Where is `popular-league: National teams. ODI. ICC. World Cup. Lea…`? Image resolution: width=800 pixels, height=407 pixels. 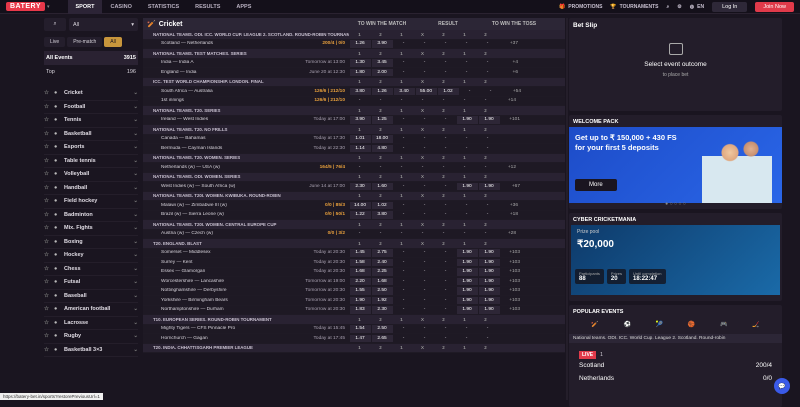 popular-league: National teams. ODI. ICC. World Cup. Lea… is located at coordinates (675, 338).